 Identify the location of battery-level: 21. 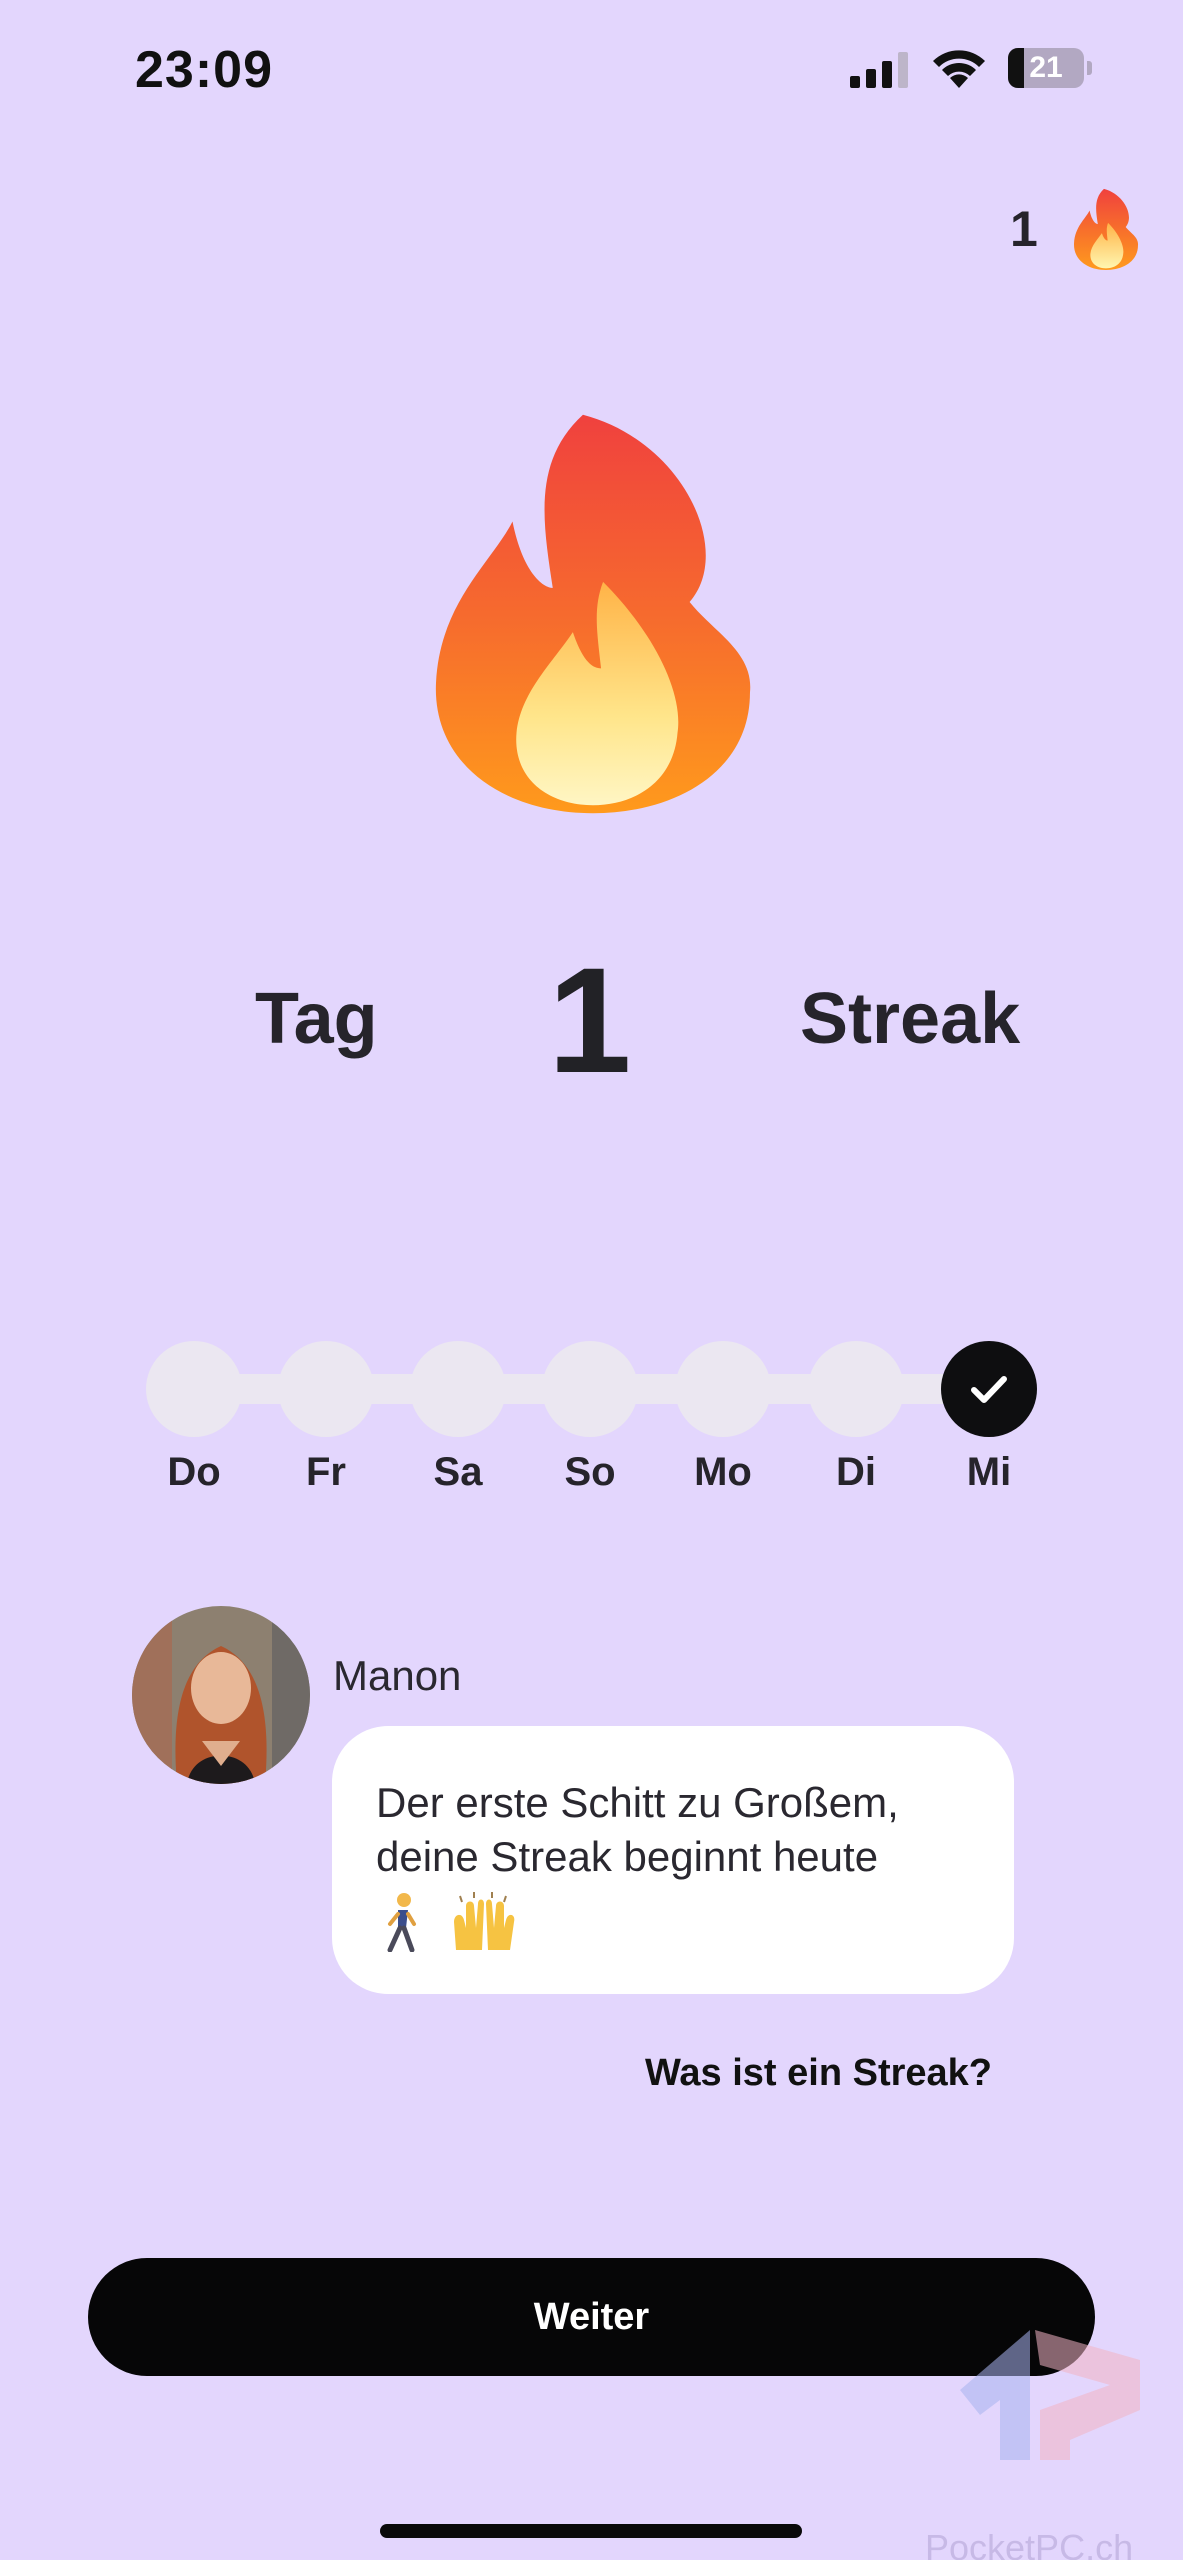
(1046, 67).